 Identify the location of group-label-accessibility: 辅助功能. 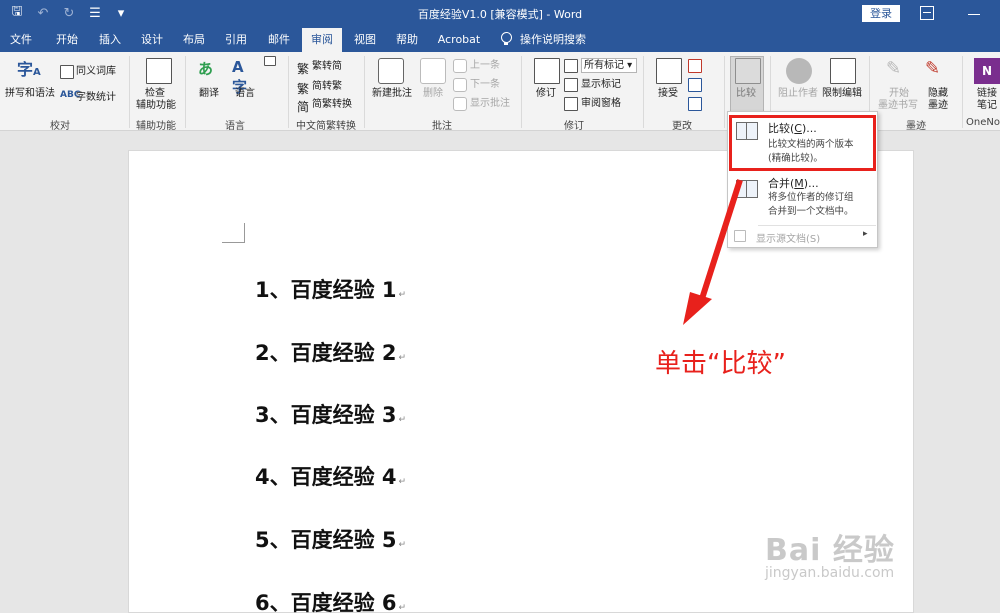
(156, 126).